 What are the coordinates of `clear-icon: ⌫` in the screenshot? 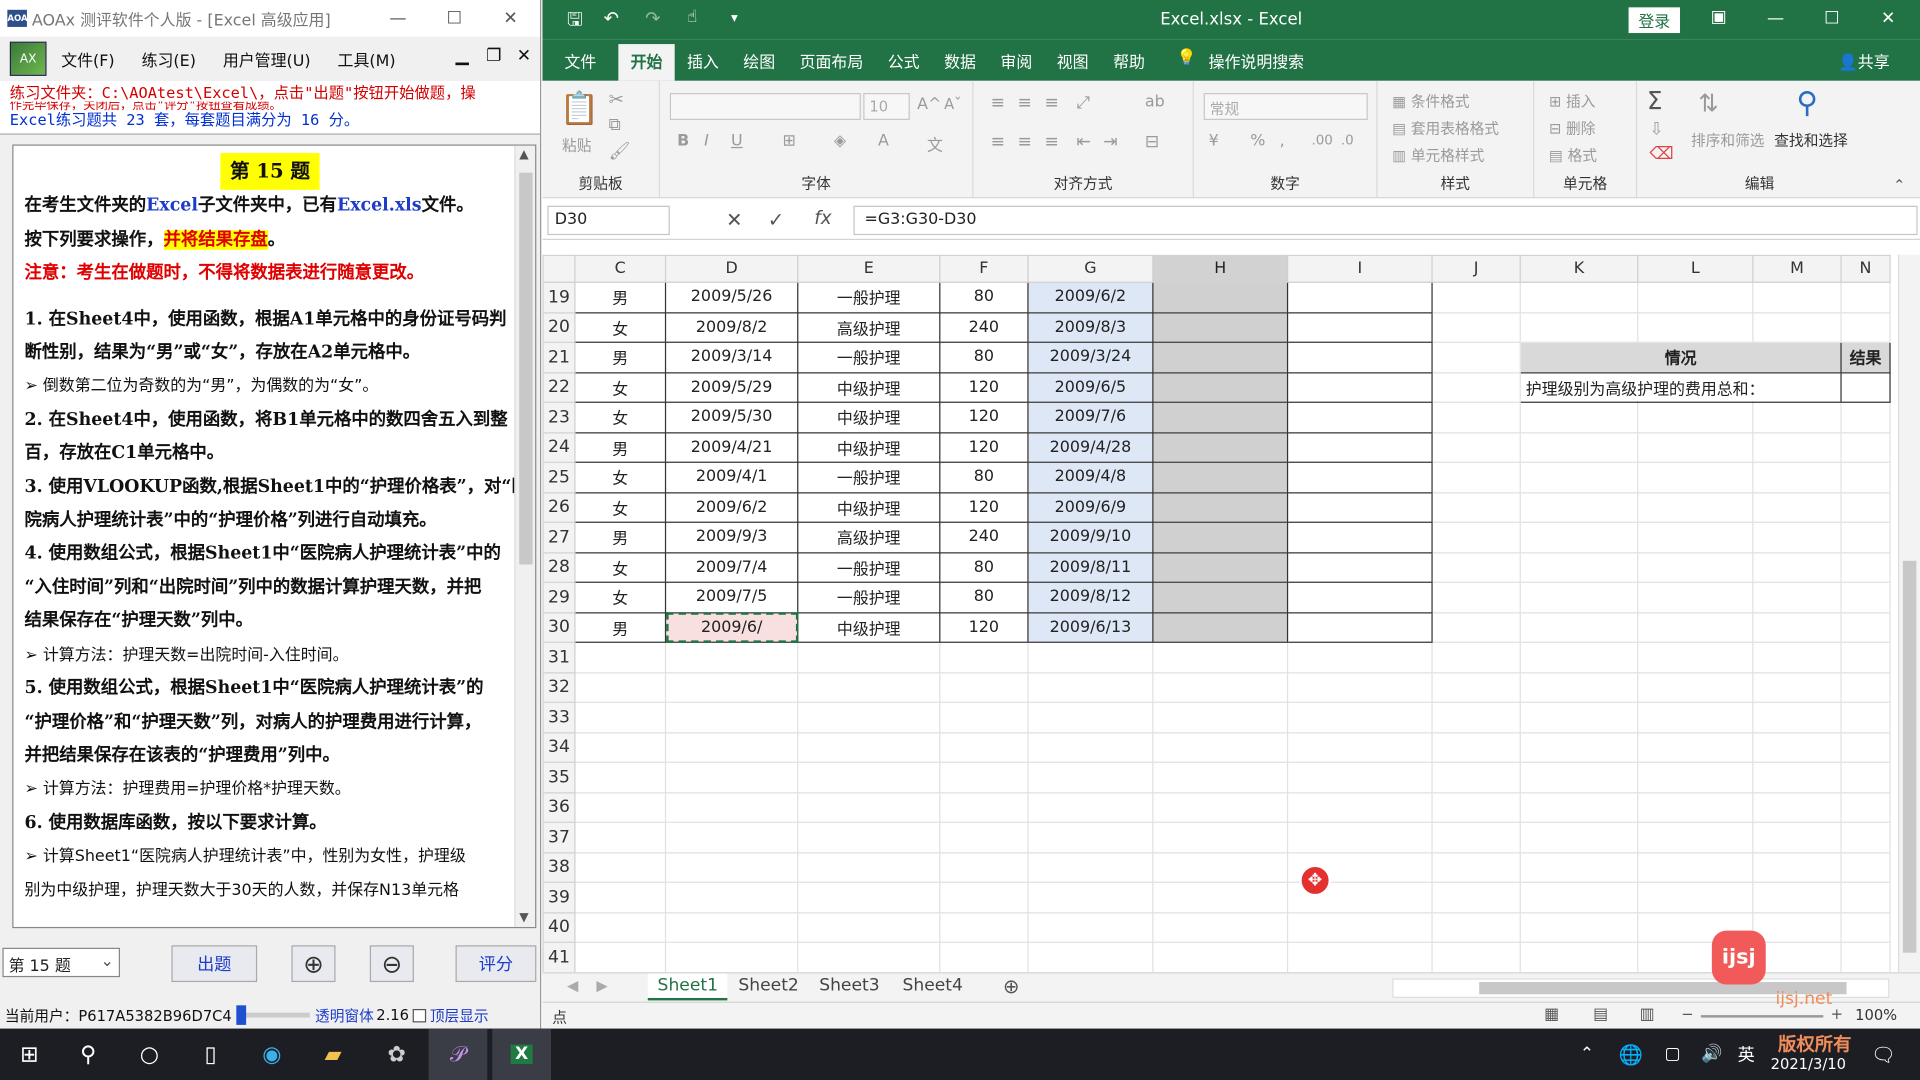 It's located at (1661, 154).